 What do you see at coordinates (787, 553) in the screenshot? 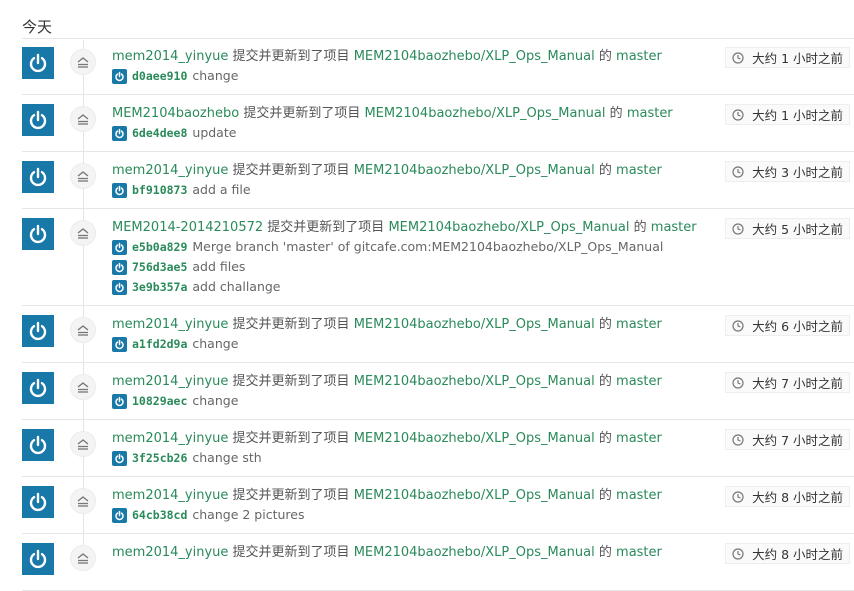
I see `timestamp: 大约 8 小时之前` at bounding box center [787, 553].